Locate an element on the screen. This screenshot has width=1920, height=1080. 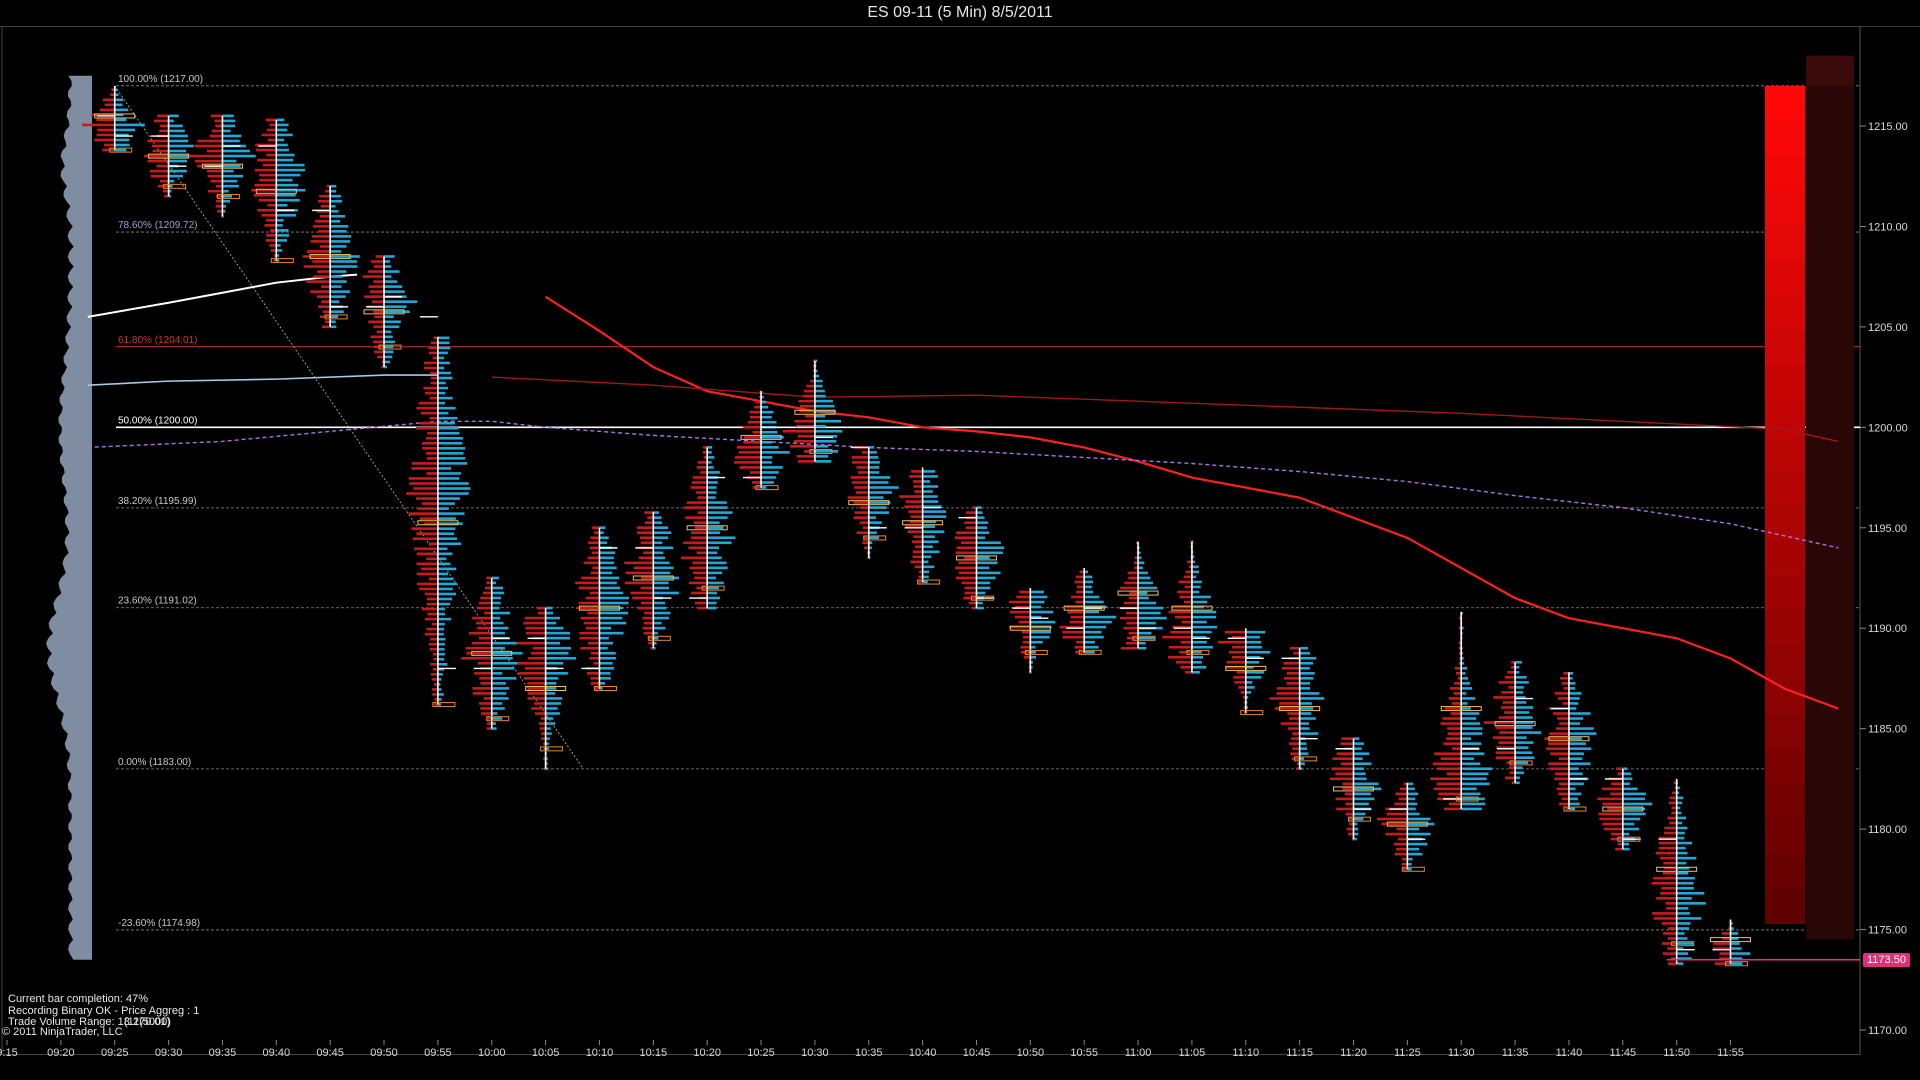
fib-level-label: 50.00% (1200.00) is located at coordinates (158, 420).